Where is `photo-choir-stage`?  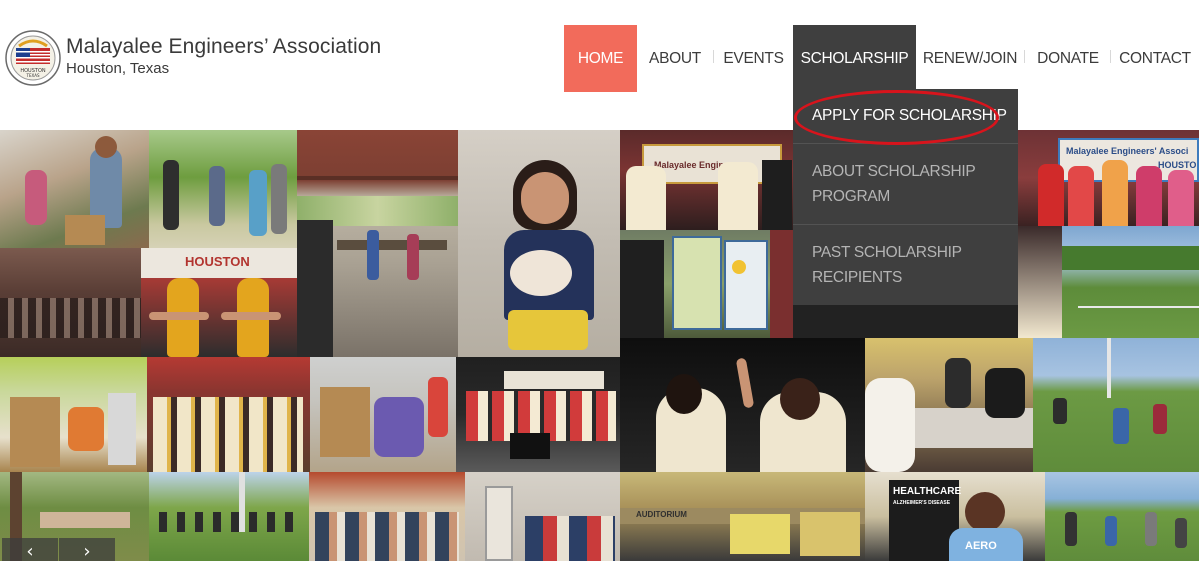
photo-choir-stage is located at coordinates (538, 414).